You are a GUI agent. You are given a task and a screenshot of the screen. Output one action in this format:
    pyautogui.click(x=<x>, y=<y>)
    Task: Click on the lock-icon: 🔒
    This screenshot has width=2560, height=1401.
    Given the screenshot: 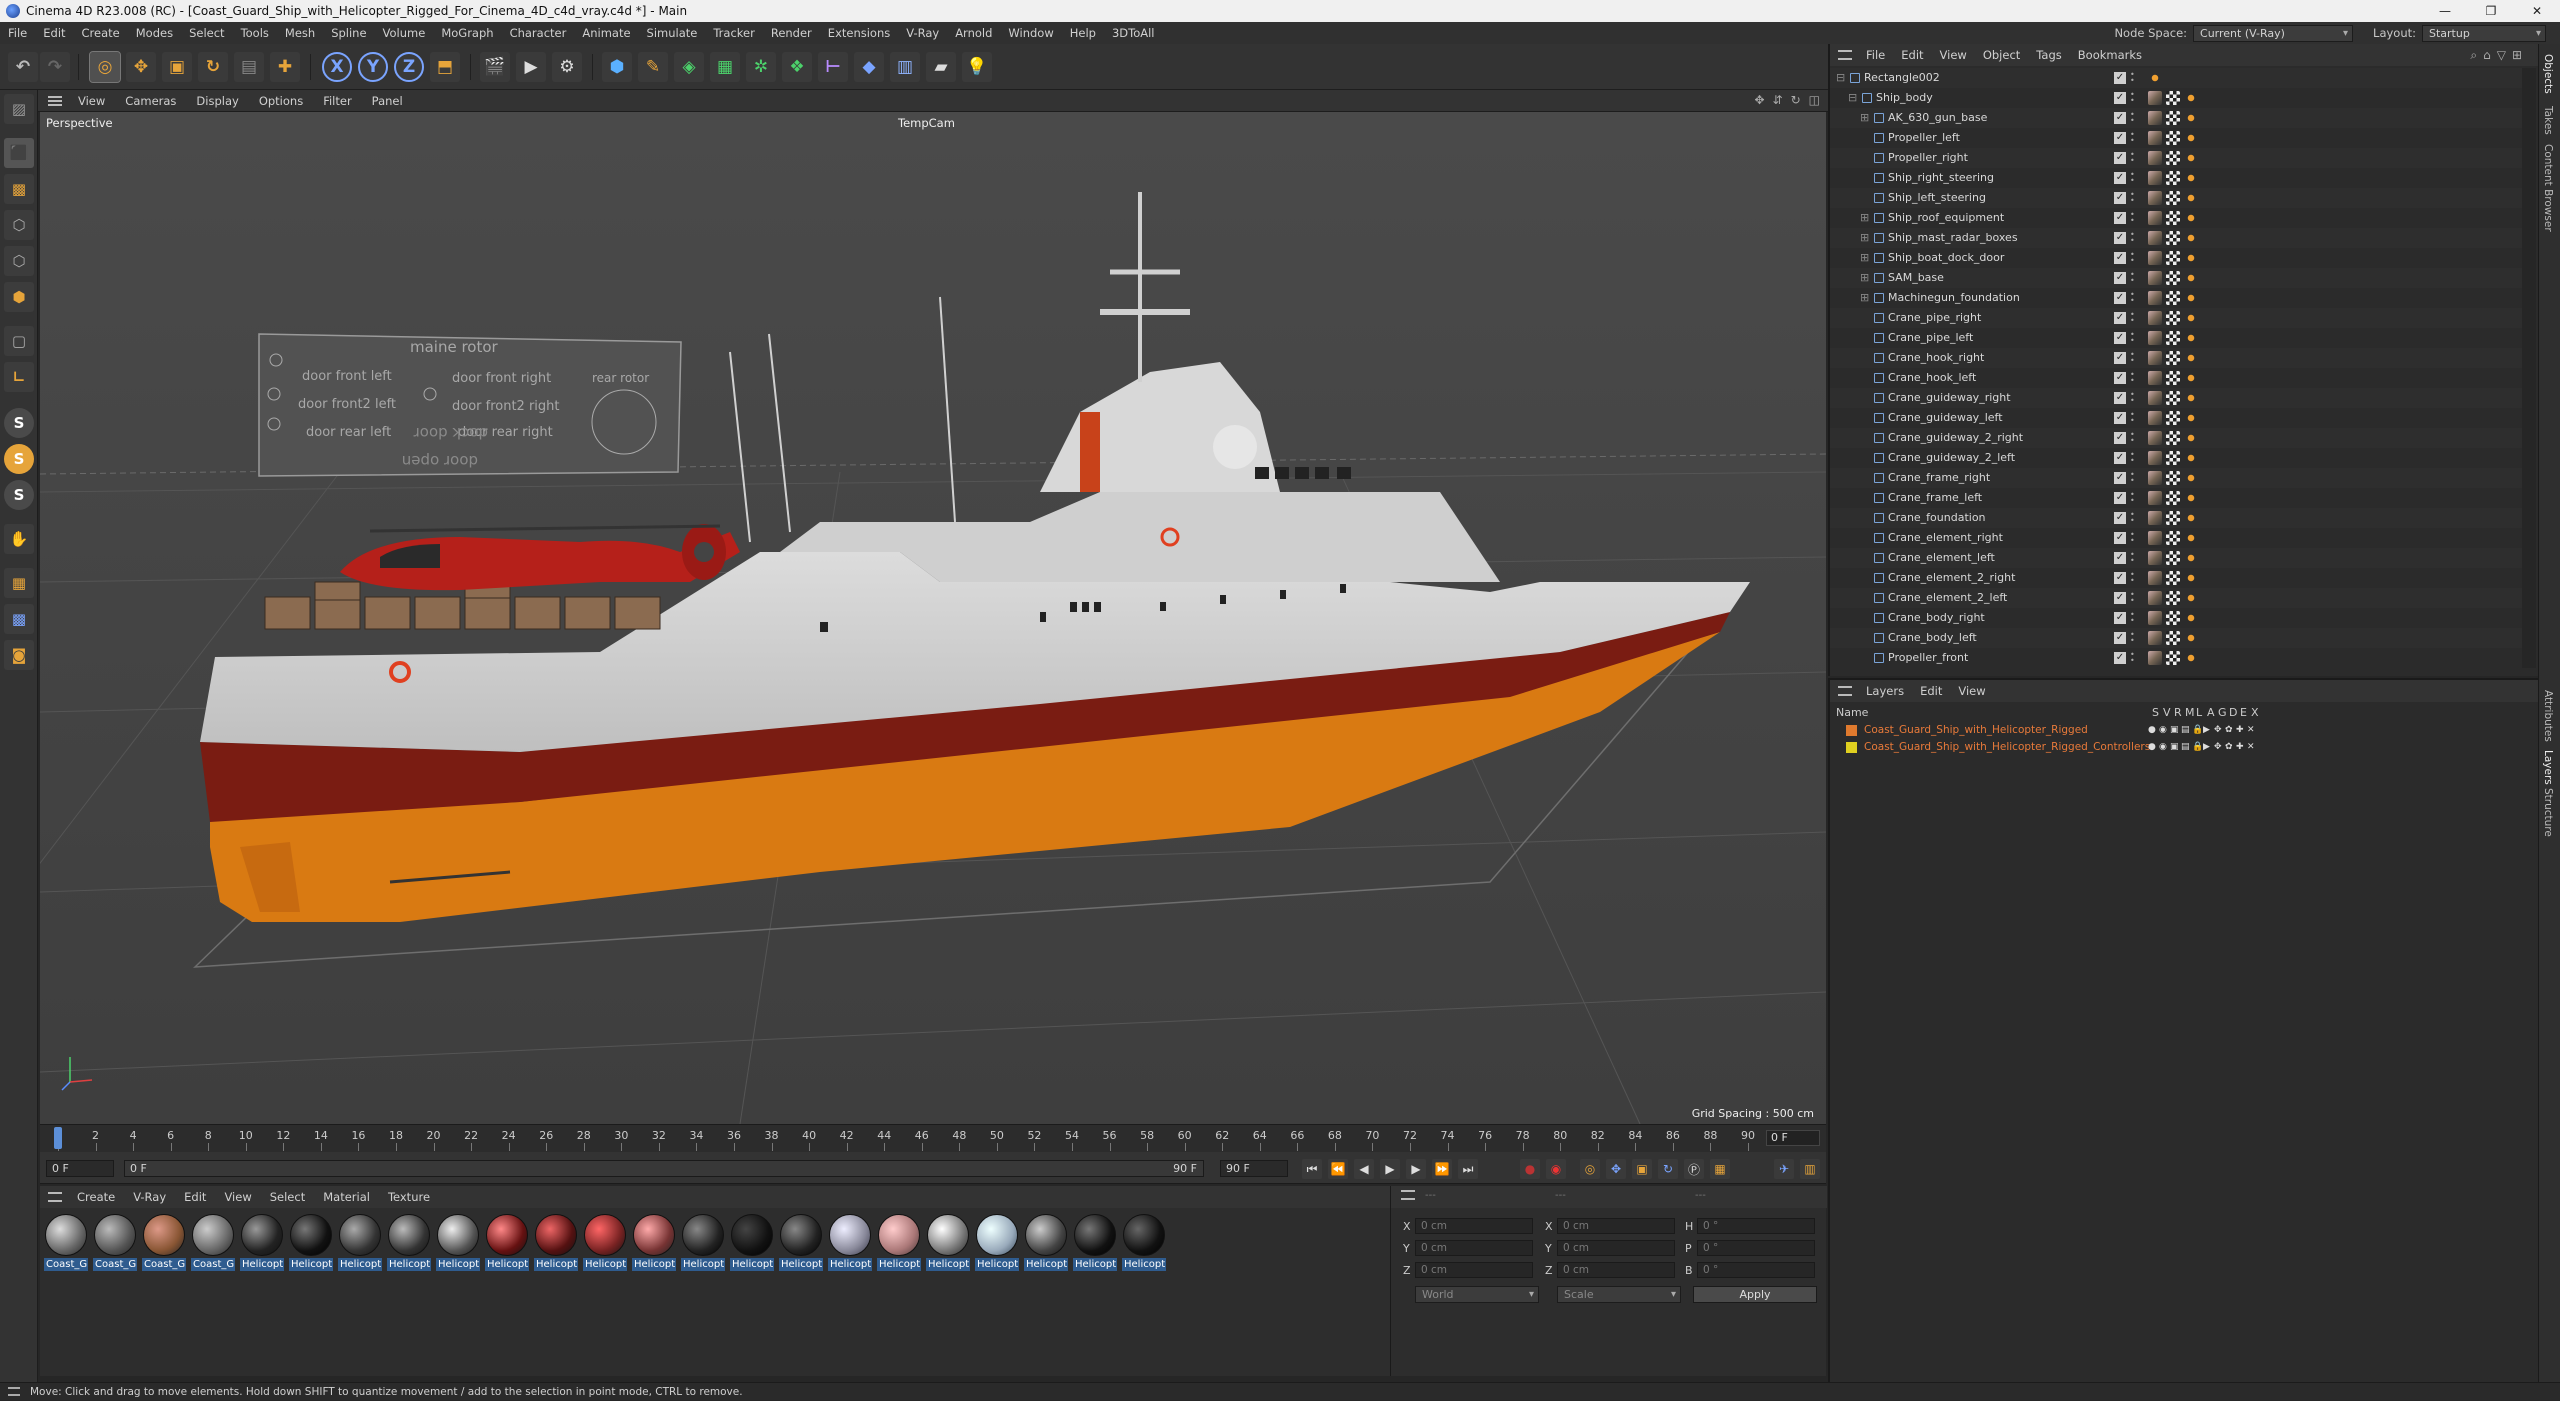 What is the action you would take?
    pyautogui.click(x=2197, y=747)
    